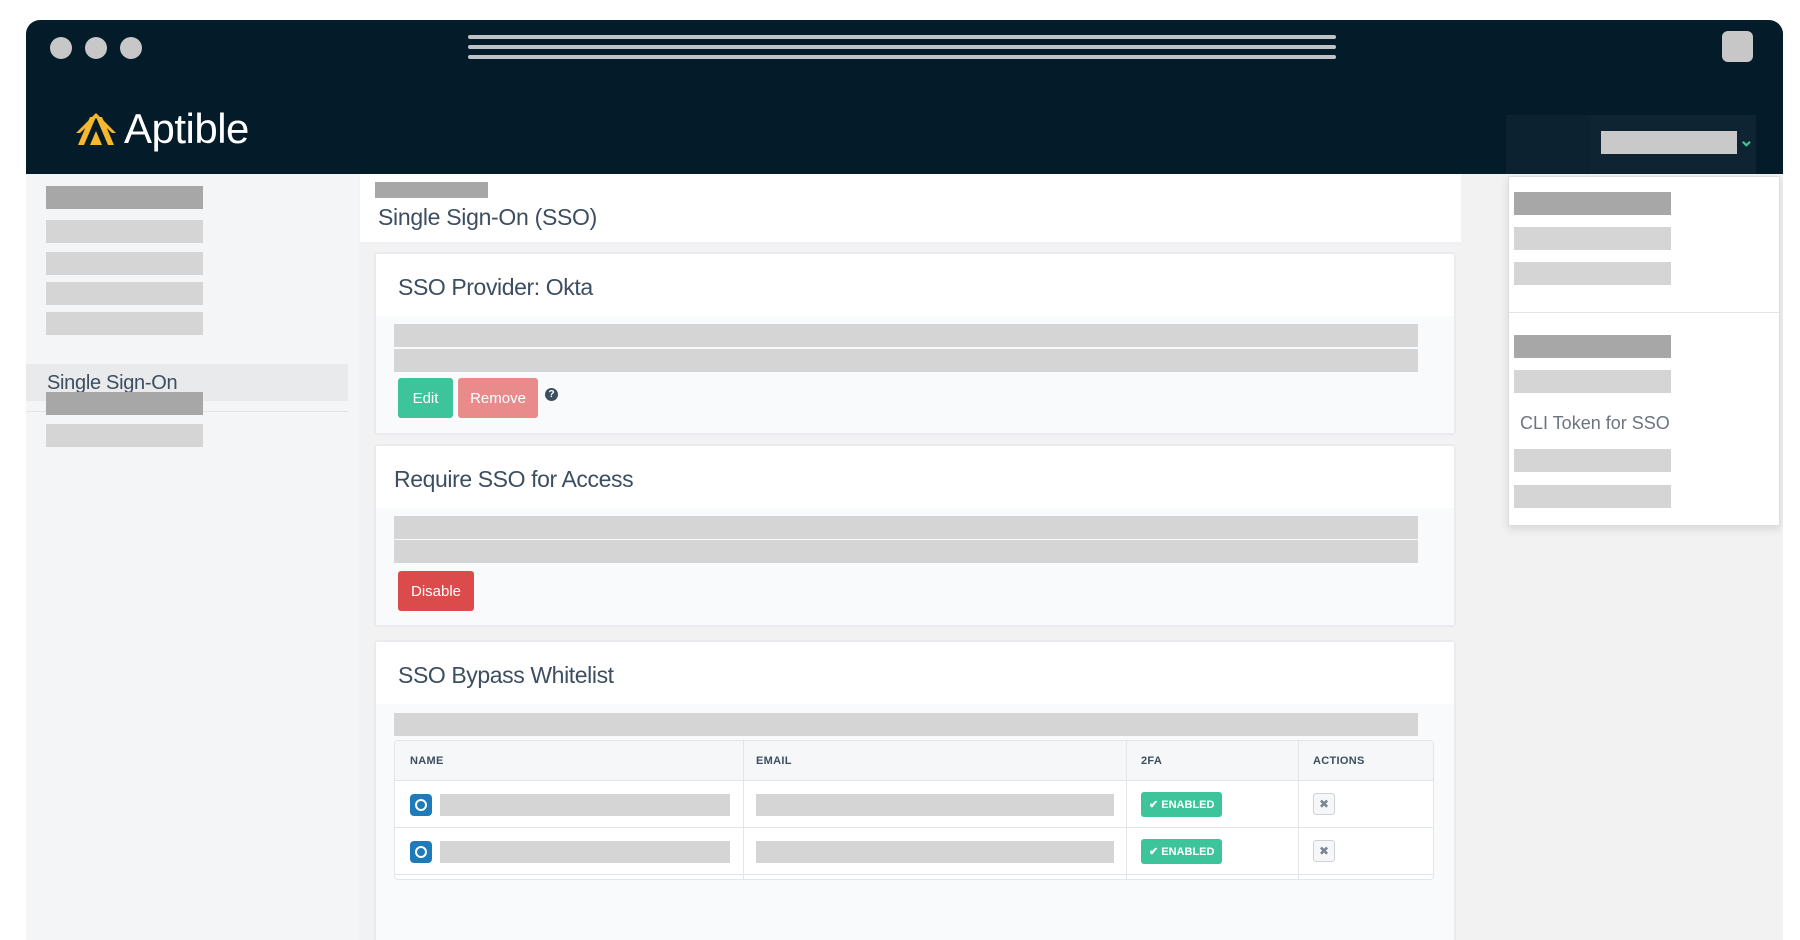  What do you see at coordinates (186, 128) in the screenshot?
I see `brand-name: Aptible` at bounding box center [186, 128].